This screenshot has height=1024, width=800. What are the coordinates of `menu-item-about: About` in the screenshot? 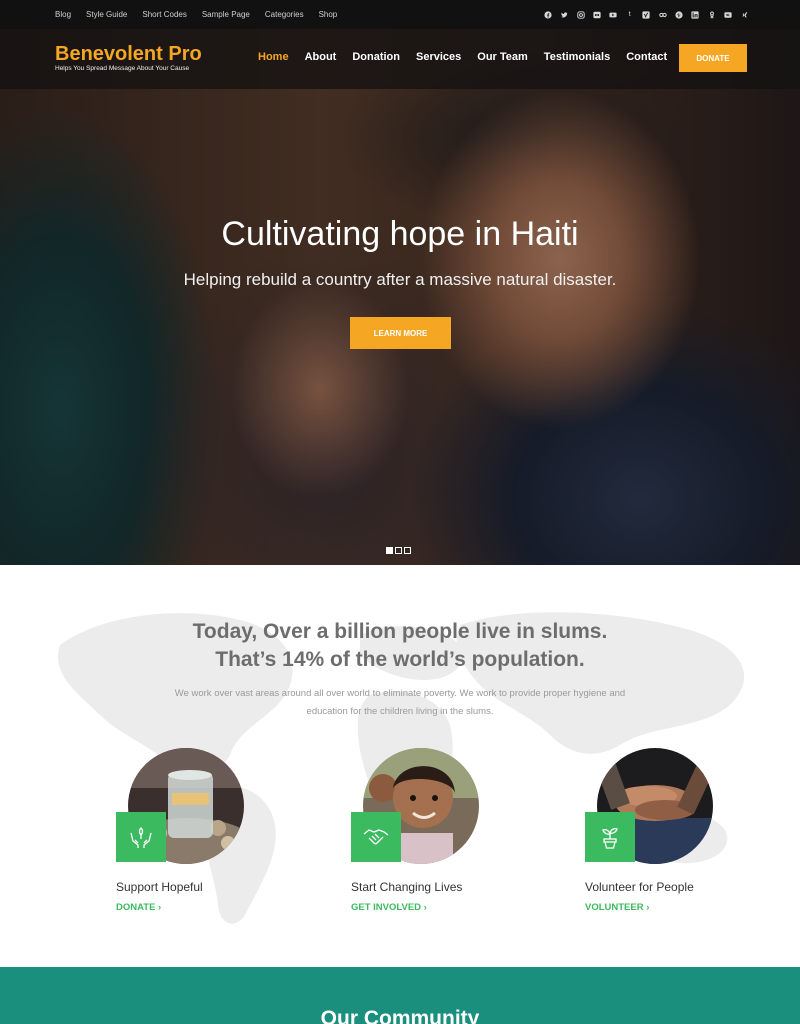 It's located at (321, 57).